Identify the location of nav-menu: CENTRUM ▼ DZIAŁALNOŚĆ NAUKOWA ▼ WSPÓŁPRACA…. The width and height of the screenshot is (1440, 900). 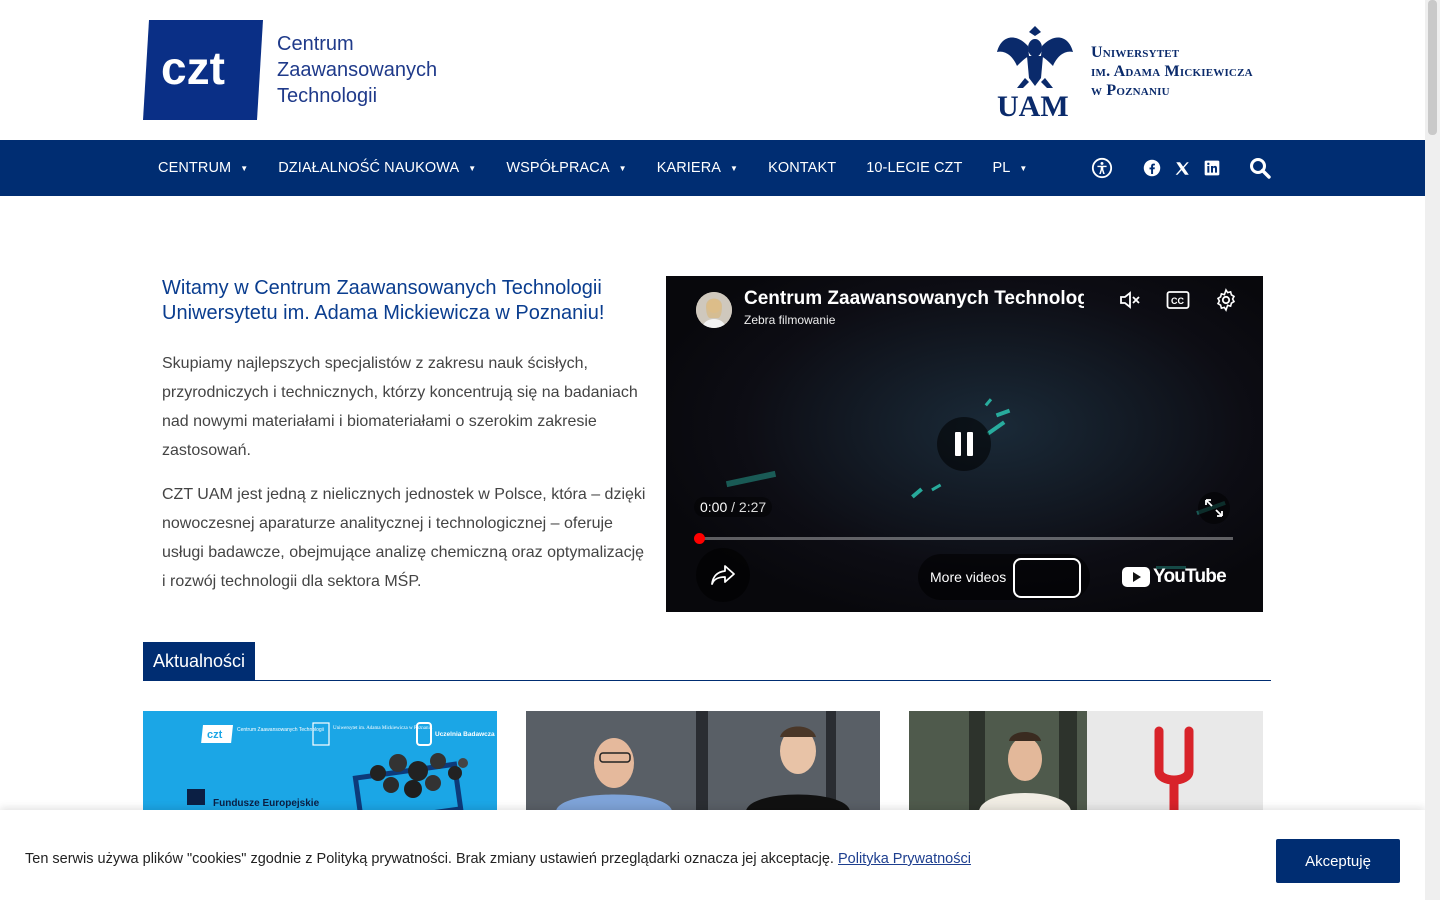
(592, 168).